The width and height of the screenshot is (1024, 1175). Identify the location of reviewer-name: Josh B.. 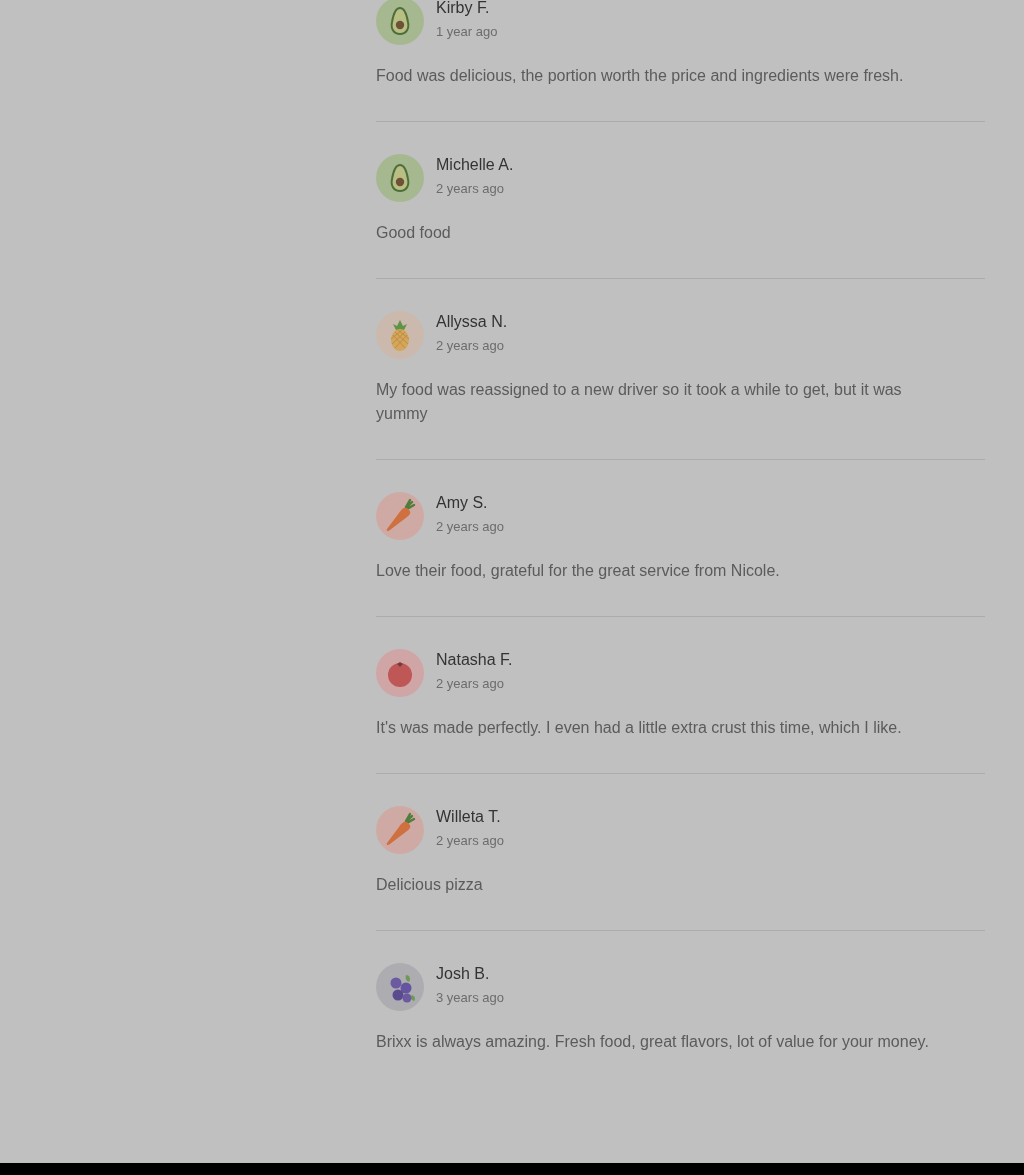
(463, 974).